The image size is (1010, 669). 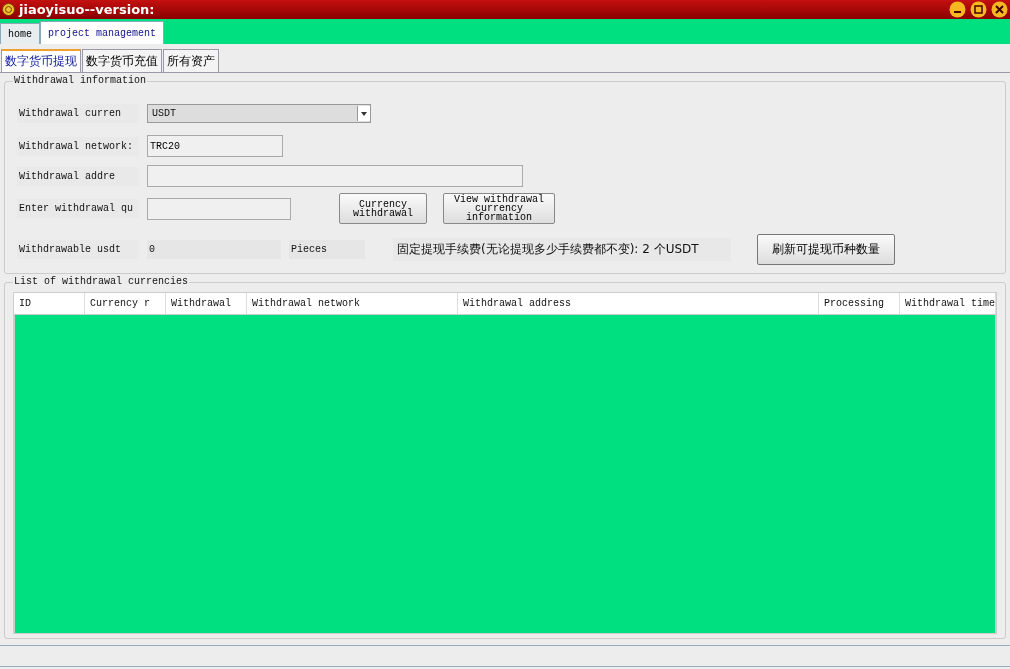 I want to click on minimize-icon, so click(x=957, y=9).